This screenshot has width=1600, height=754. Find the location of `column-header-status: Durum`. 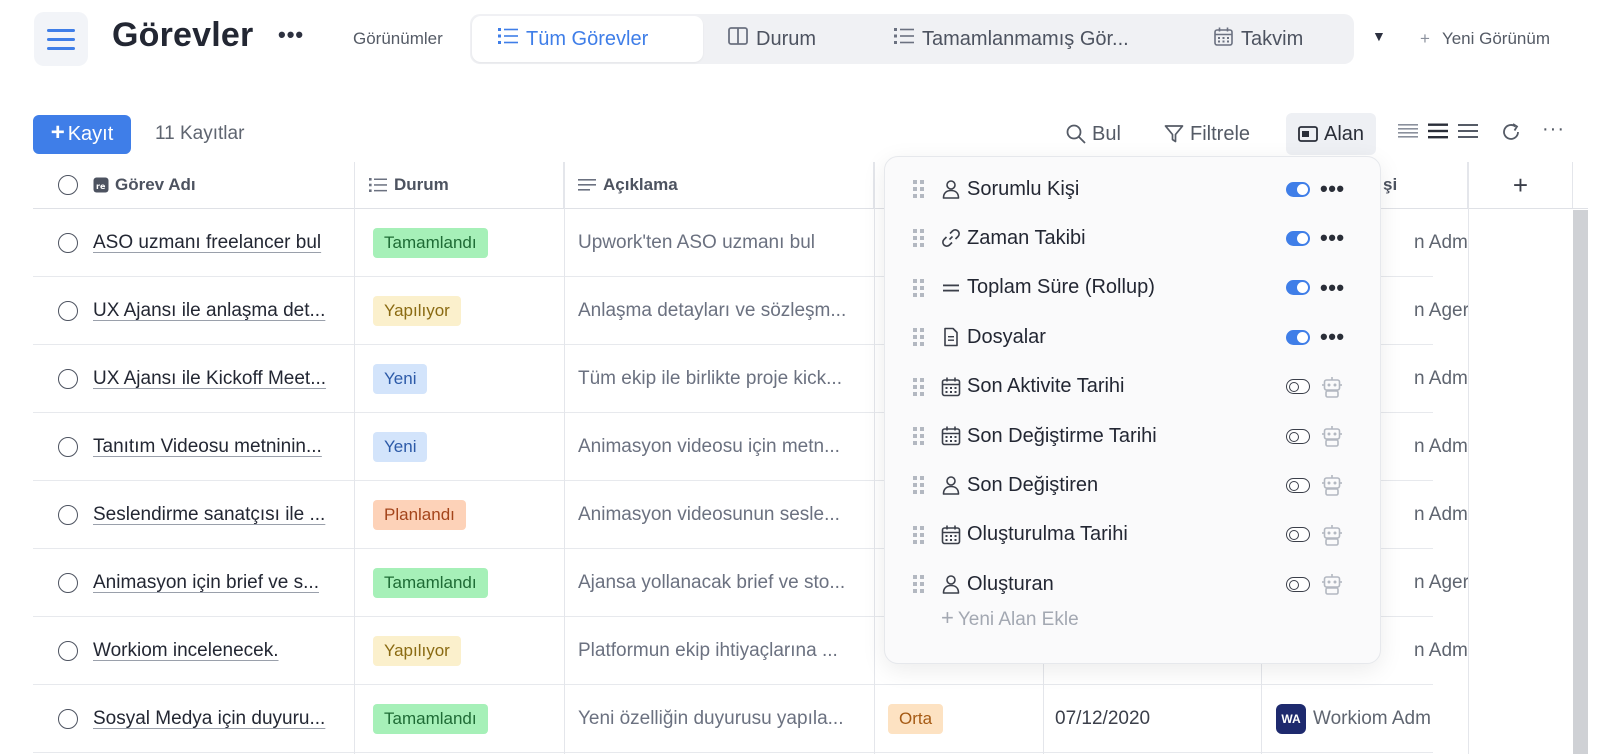

column-header-status: Durum is located at coordinates (459, 185).